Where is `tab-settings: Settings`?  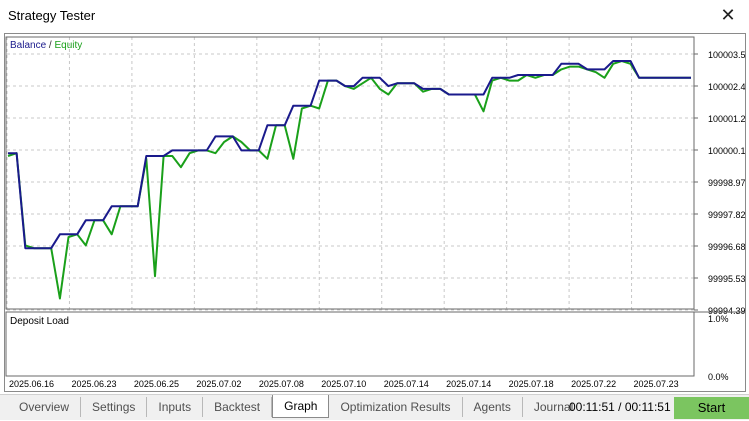
tab-settings: Settings is located at coordinates (114, 407).